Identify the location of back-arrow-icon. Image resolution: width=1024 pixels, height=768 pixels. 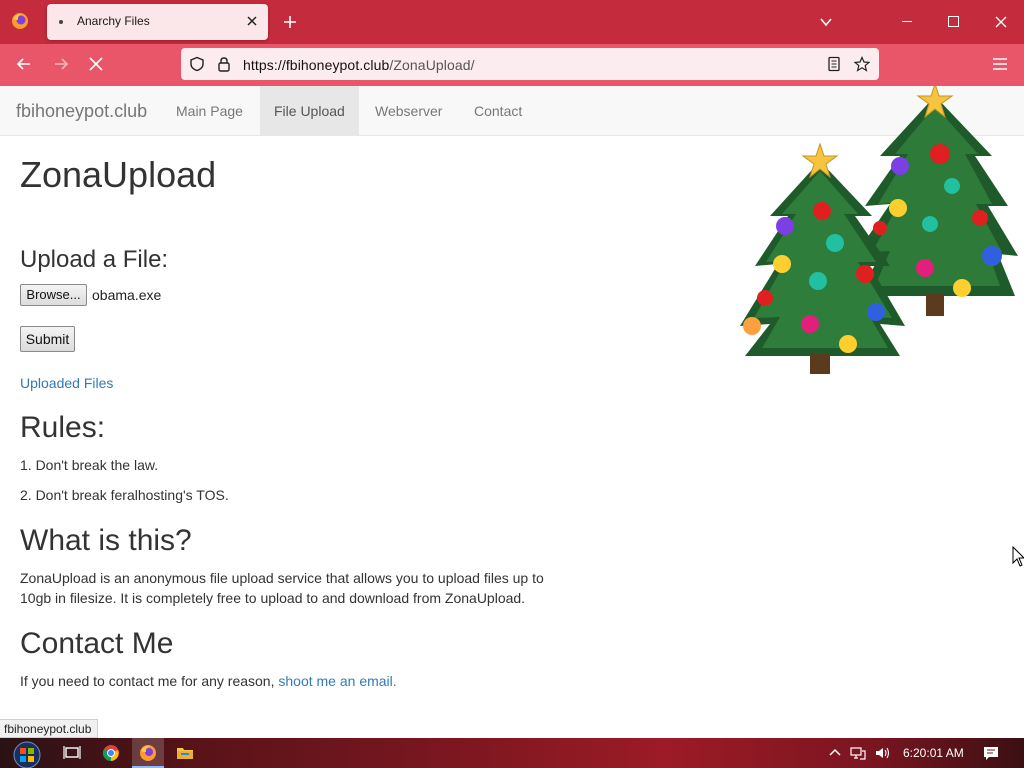
(24, 64).